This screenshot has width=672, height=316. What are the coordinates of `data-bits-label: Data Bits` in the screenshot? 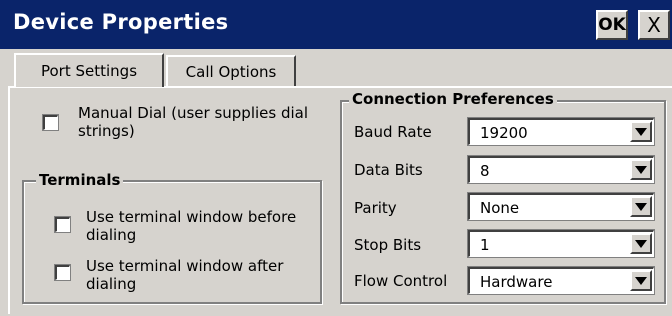 It's located at (388, 170).